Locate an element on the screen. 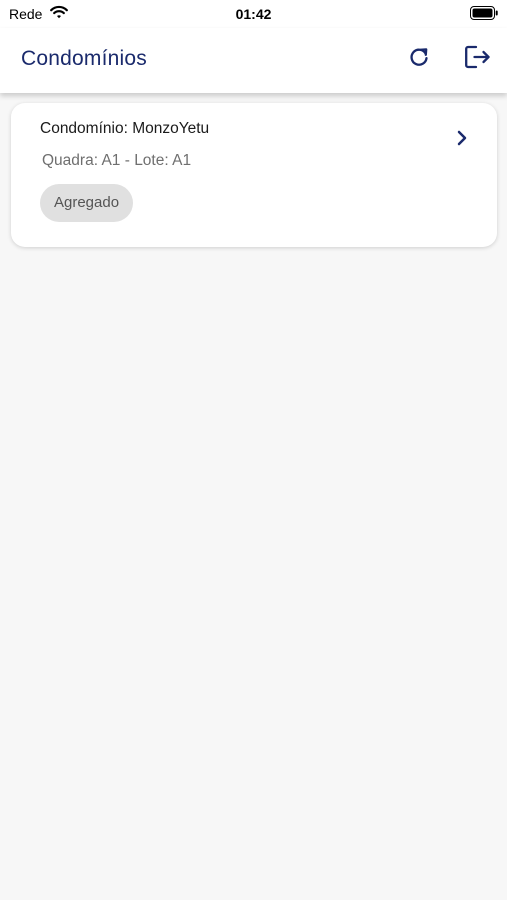 The image size is (507, 900). chevron-right-icon is located at coordinates (462, 138).